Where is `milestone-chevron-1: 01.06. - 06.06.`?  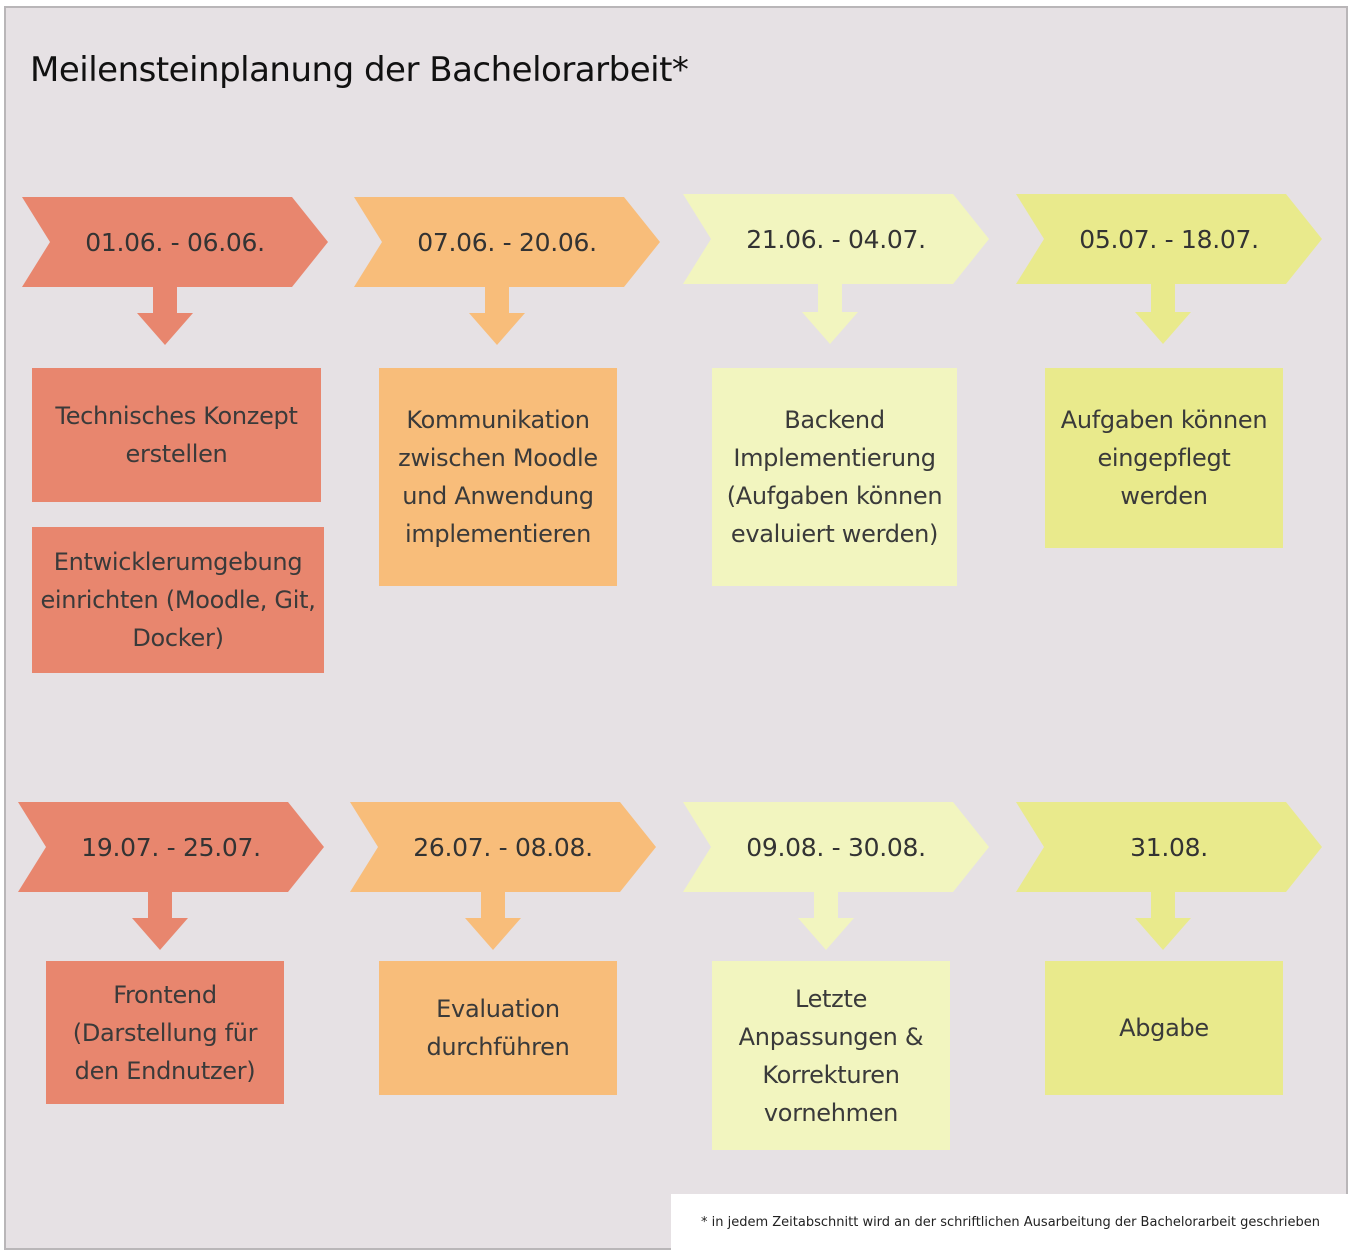
milestone-chevron-1: 01.06. - 06.06. is located at coordinates (175, 242).